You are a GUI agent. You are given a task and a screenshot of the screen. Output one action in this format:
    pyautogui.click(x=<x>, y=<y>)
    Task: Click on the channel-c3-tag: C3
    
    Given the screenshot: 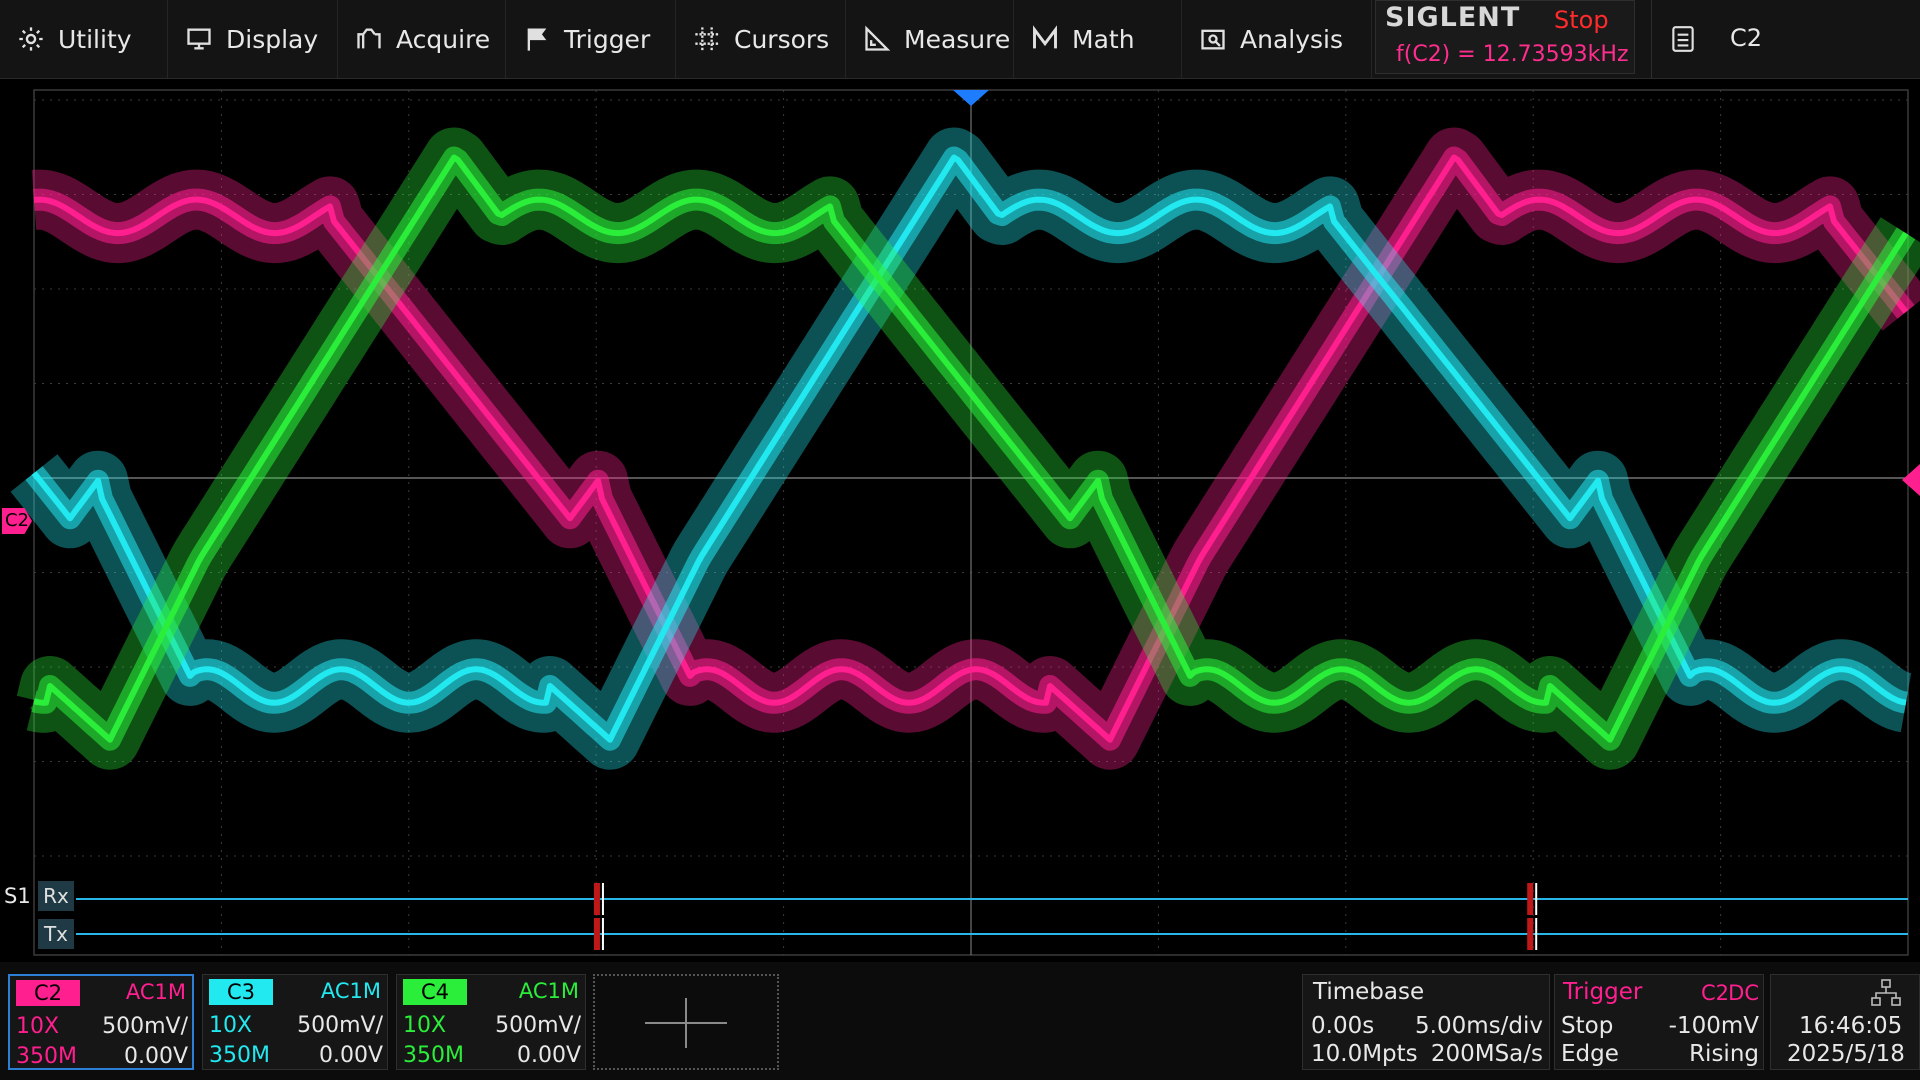 What is the action you would take?
    pyautogui.click(x=241, y=992)
    